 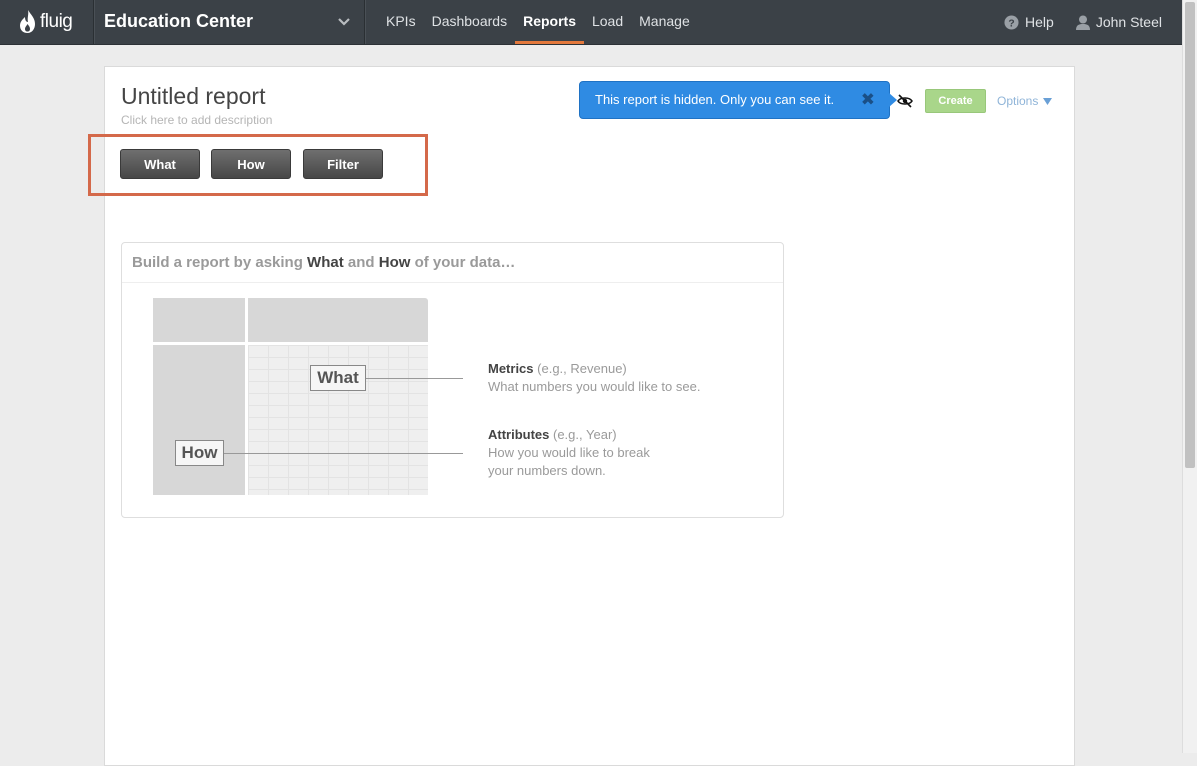 I want to click on diagram-what-connector, so click(x=414, y=378).